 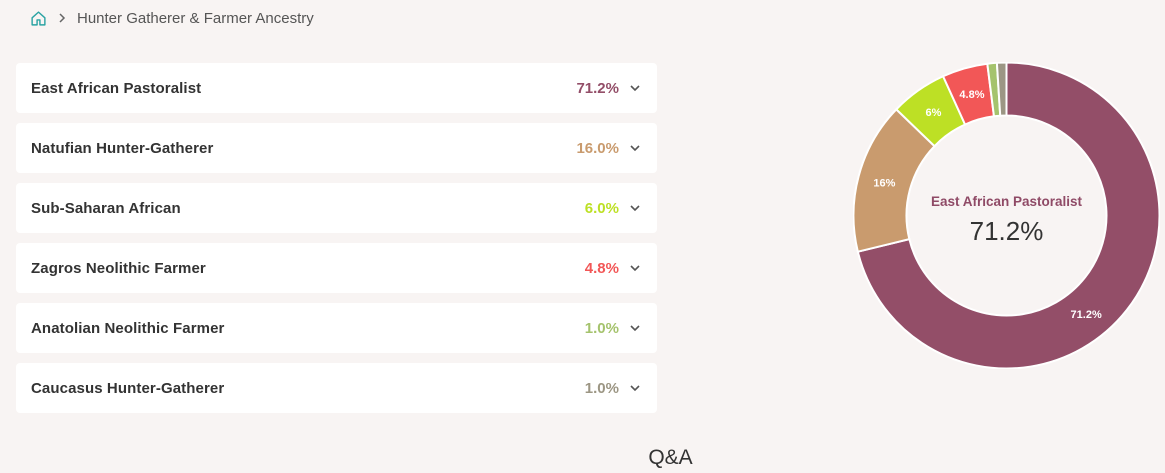 What do you see at coordinates (118, 268) in the screenshot?
I see `ancestry-name: Zagros Neolithic Farmer` at bounding box center [118, 268].